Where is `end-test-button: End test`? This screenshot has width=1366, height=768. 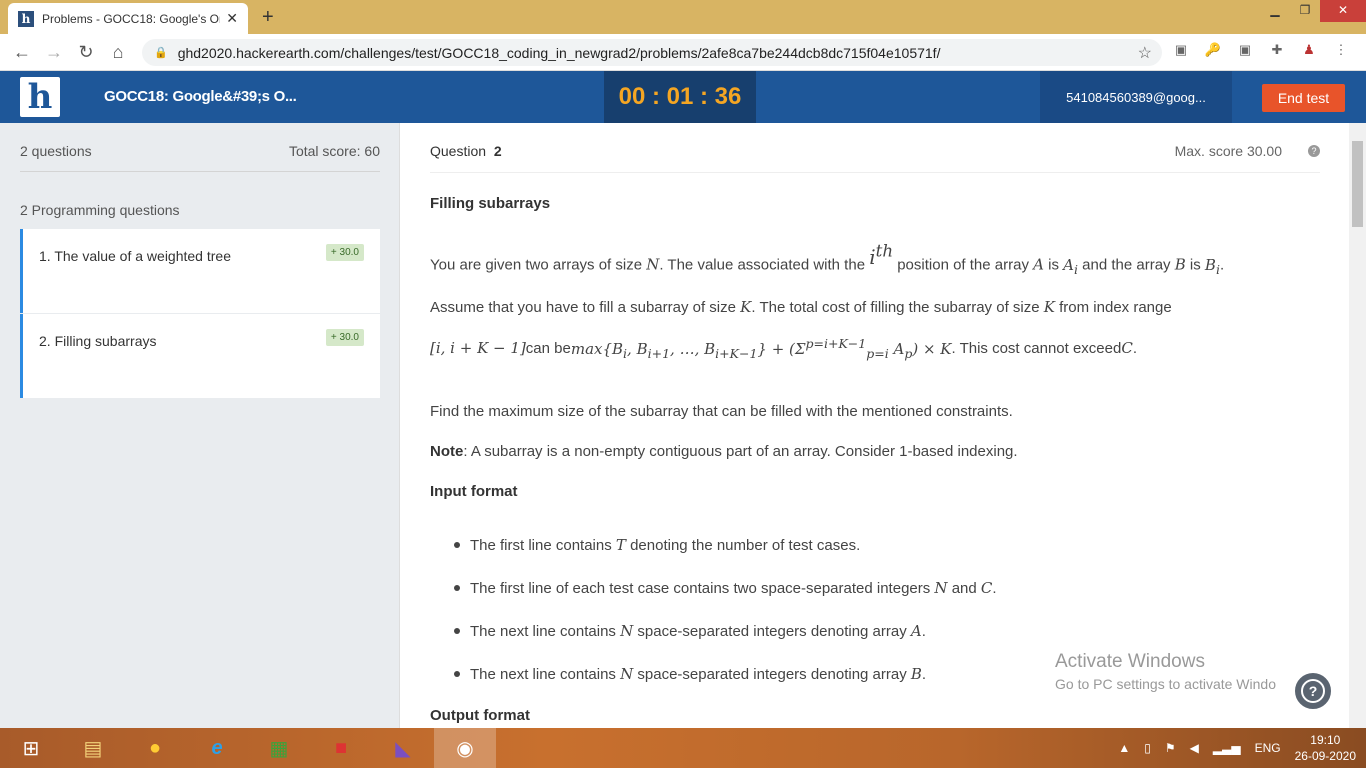 end-test-button: End test is located at coordinates (1303, 98).